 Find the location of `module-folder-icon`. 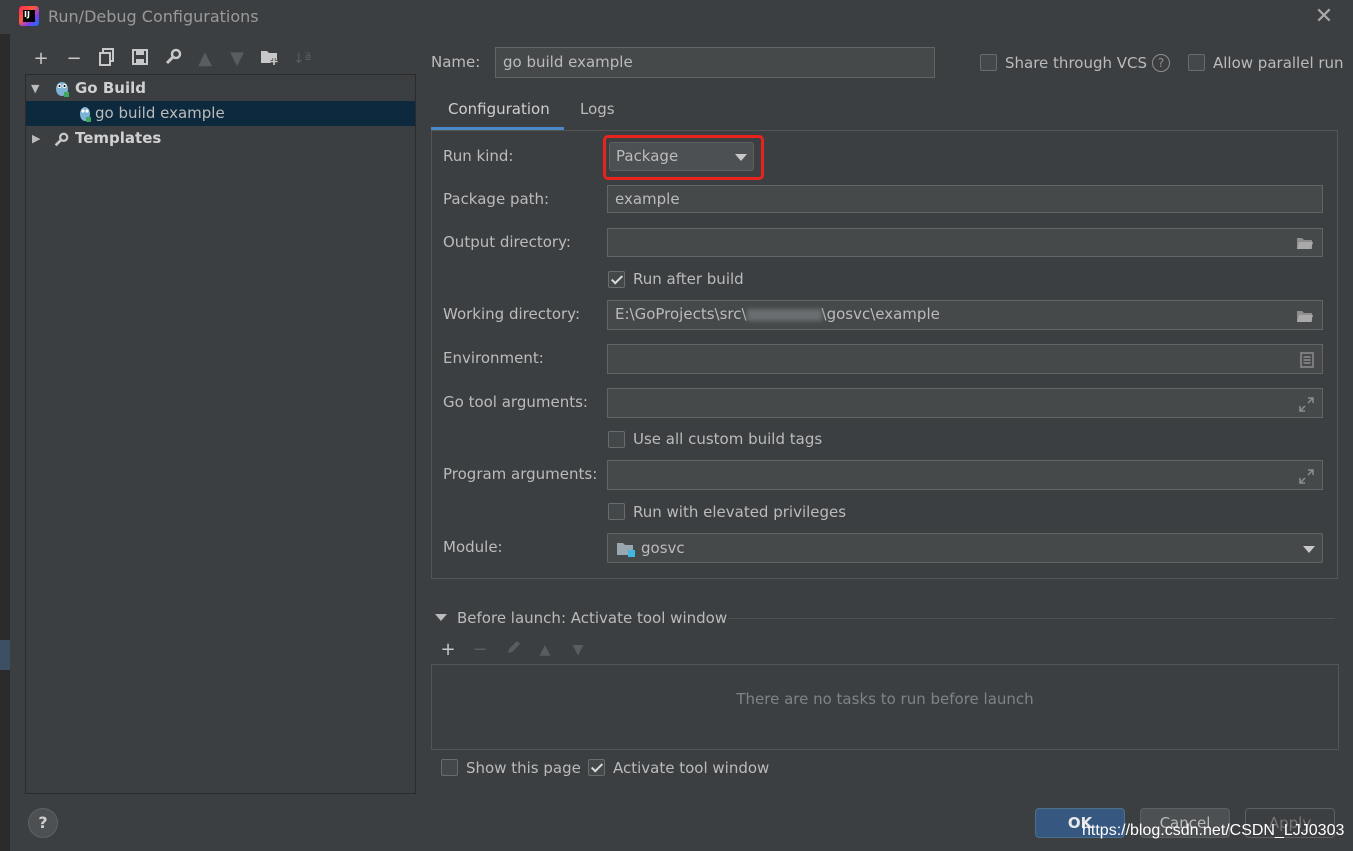

module-folder-icon is located at coordinates (626, 551).